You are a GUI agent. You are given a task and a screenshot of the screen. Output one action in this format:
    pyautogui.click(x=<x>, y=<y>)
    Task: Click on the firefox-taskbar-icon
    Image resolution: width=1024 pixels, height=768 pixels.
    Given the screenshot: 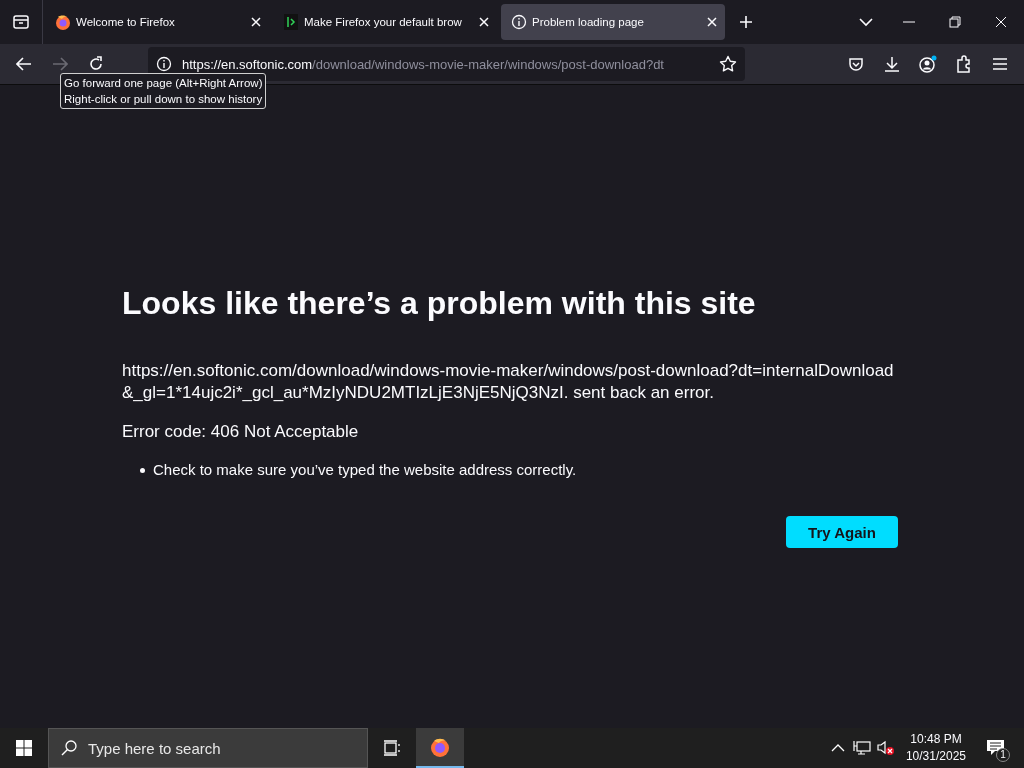 What is the action you would take?
    pyautogui.click(x=440, y=748)
    